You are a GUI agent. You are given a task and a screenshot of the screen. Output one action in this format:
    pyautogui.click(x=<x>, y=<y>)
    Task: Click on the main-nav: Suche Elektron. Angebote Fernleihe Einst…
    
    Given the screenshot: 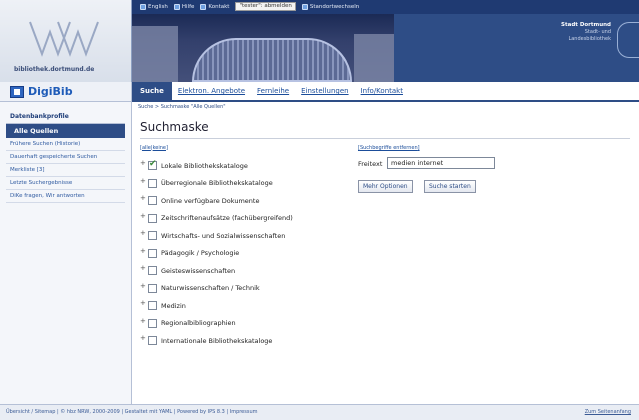 What is the action you would take?
    pyautogui.click(x=385, y=92)
    